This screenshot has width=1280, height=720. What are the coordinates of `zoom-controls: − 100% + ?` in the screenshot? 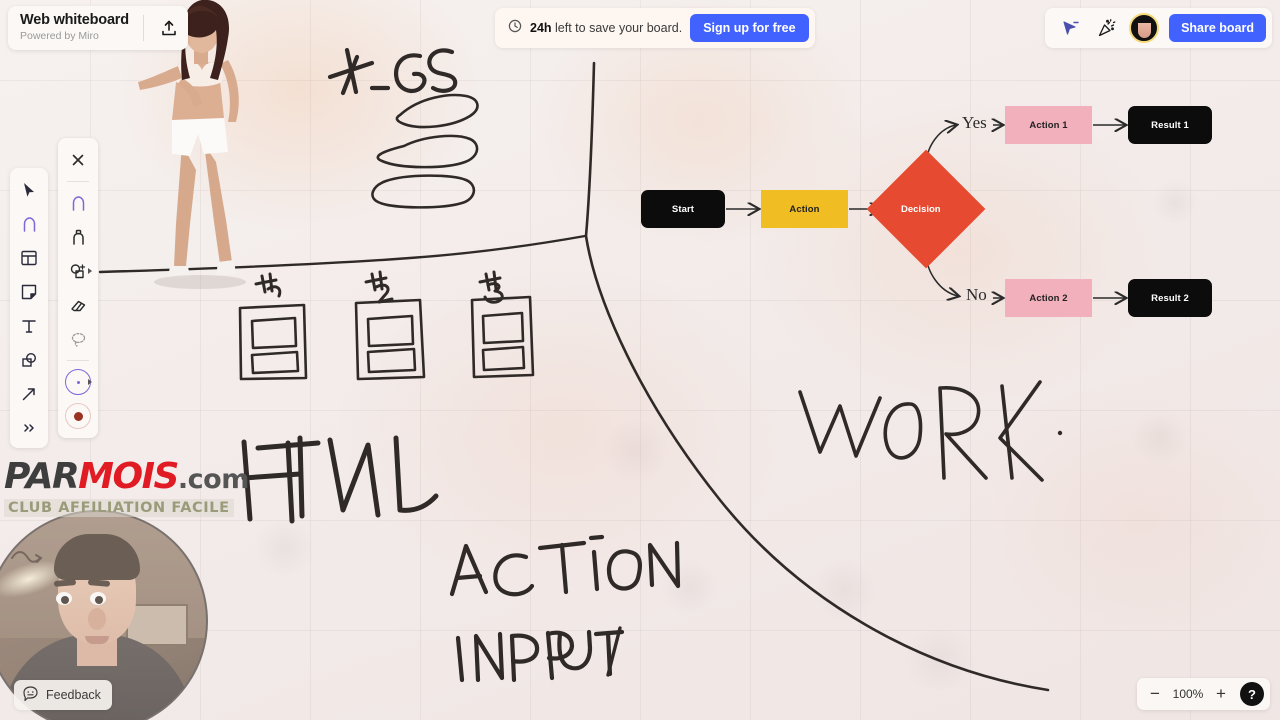 It's located at (1203, 694).